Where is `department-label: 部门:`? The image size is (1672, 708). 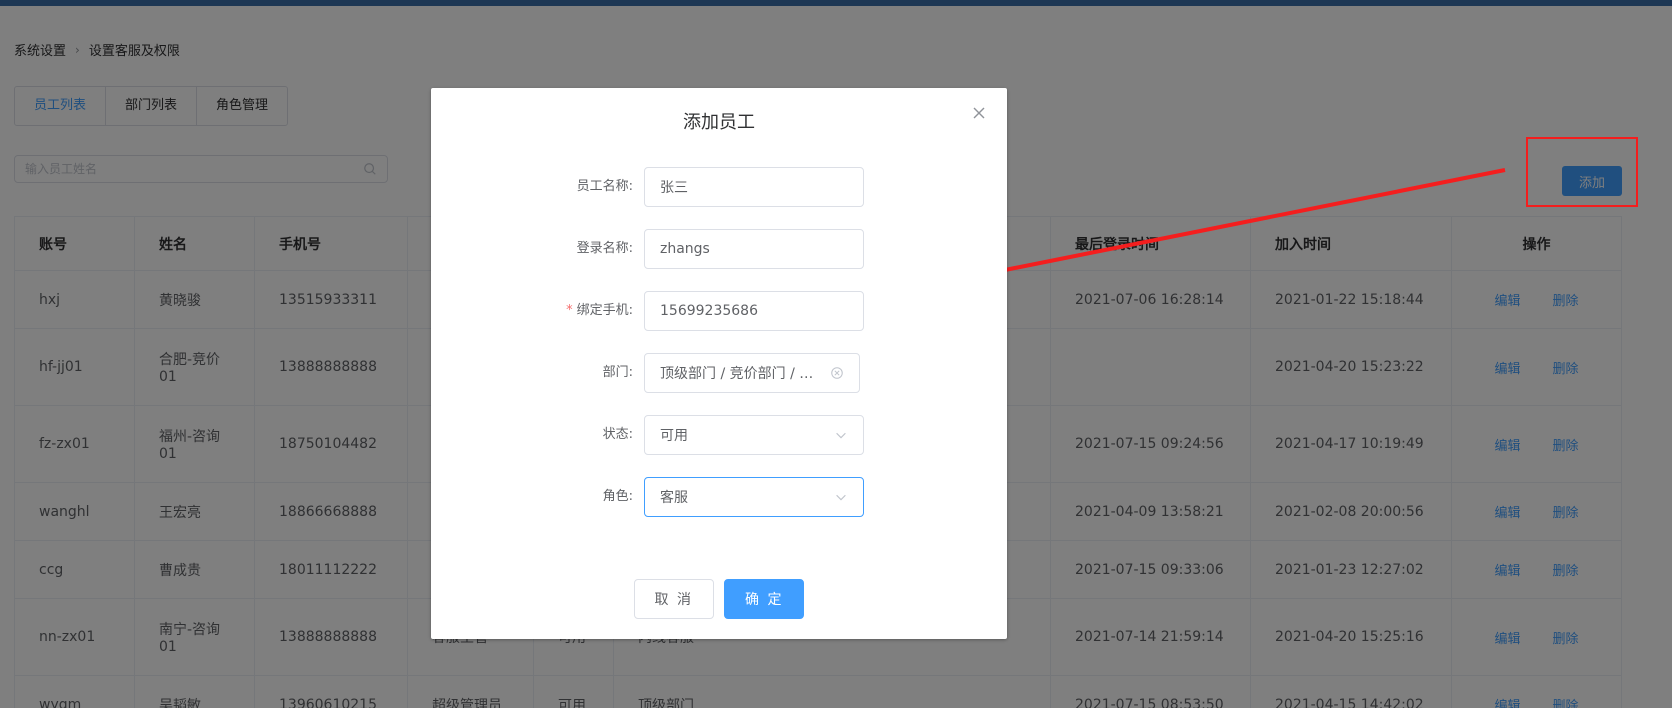 department-label: 部门: is located at coordinates (617, 372).